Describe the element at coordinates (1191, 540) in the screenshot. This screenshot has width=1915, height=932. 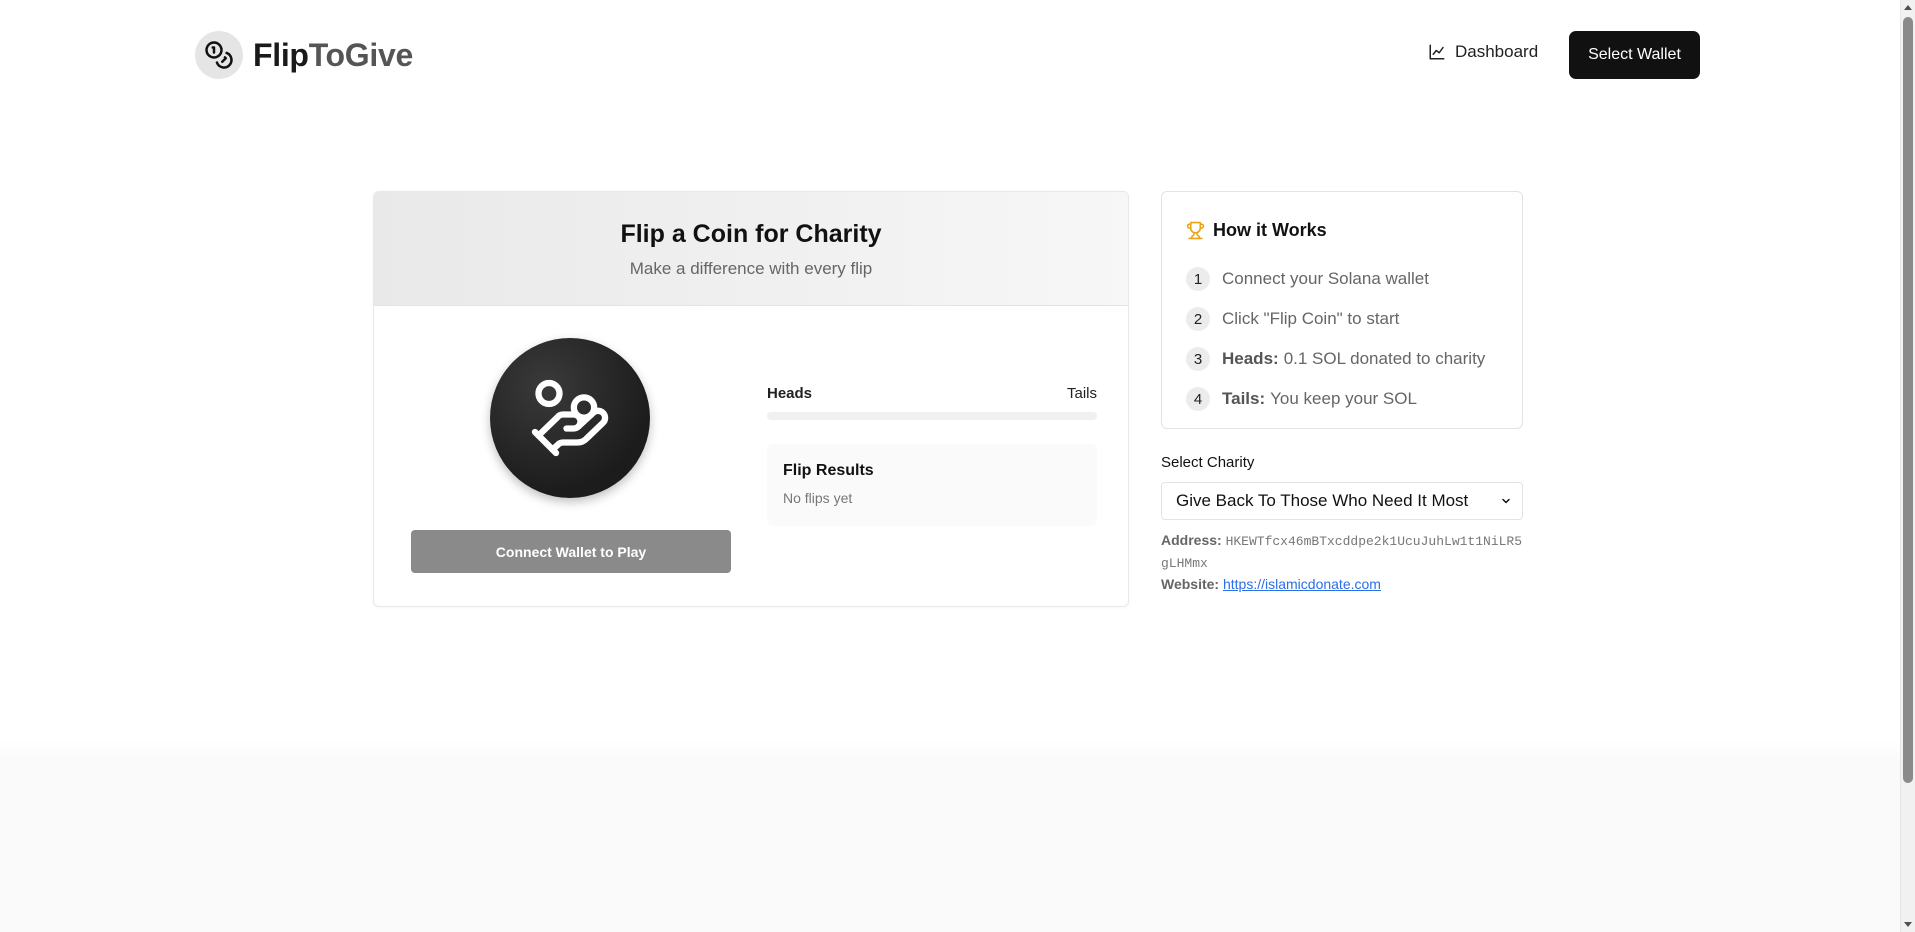
I see `address-label: Address:` at that location.